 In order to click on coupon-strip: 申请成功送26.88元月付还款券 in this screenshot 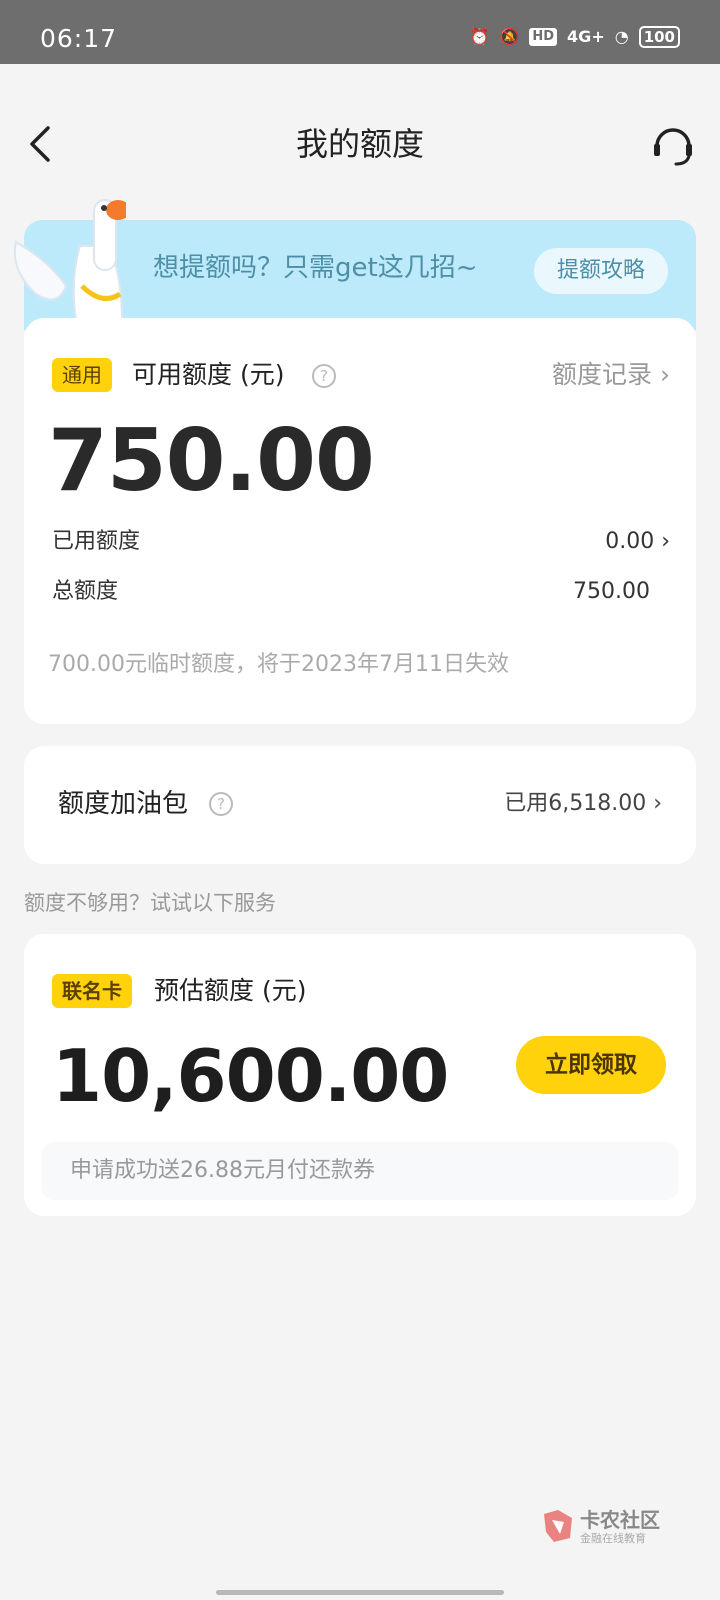, I will do `click(360, 1171)`.